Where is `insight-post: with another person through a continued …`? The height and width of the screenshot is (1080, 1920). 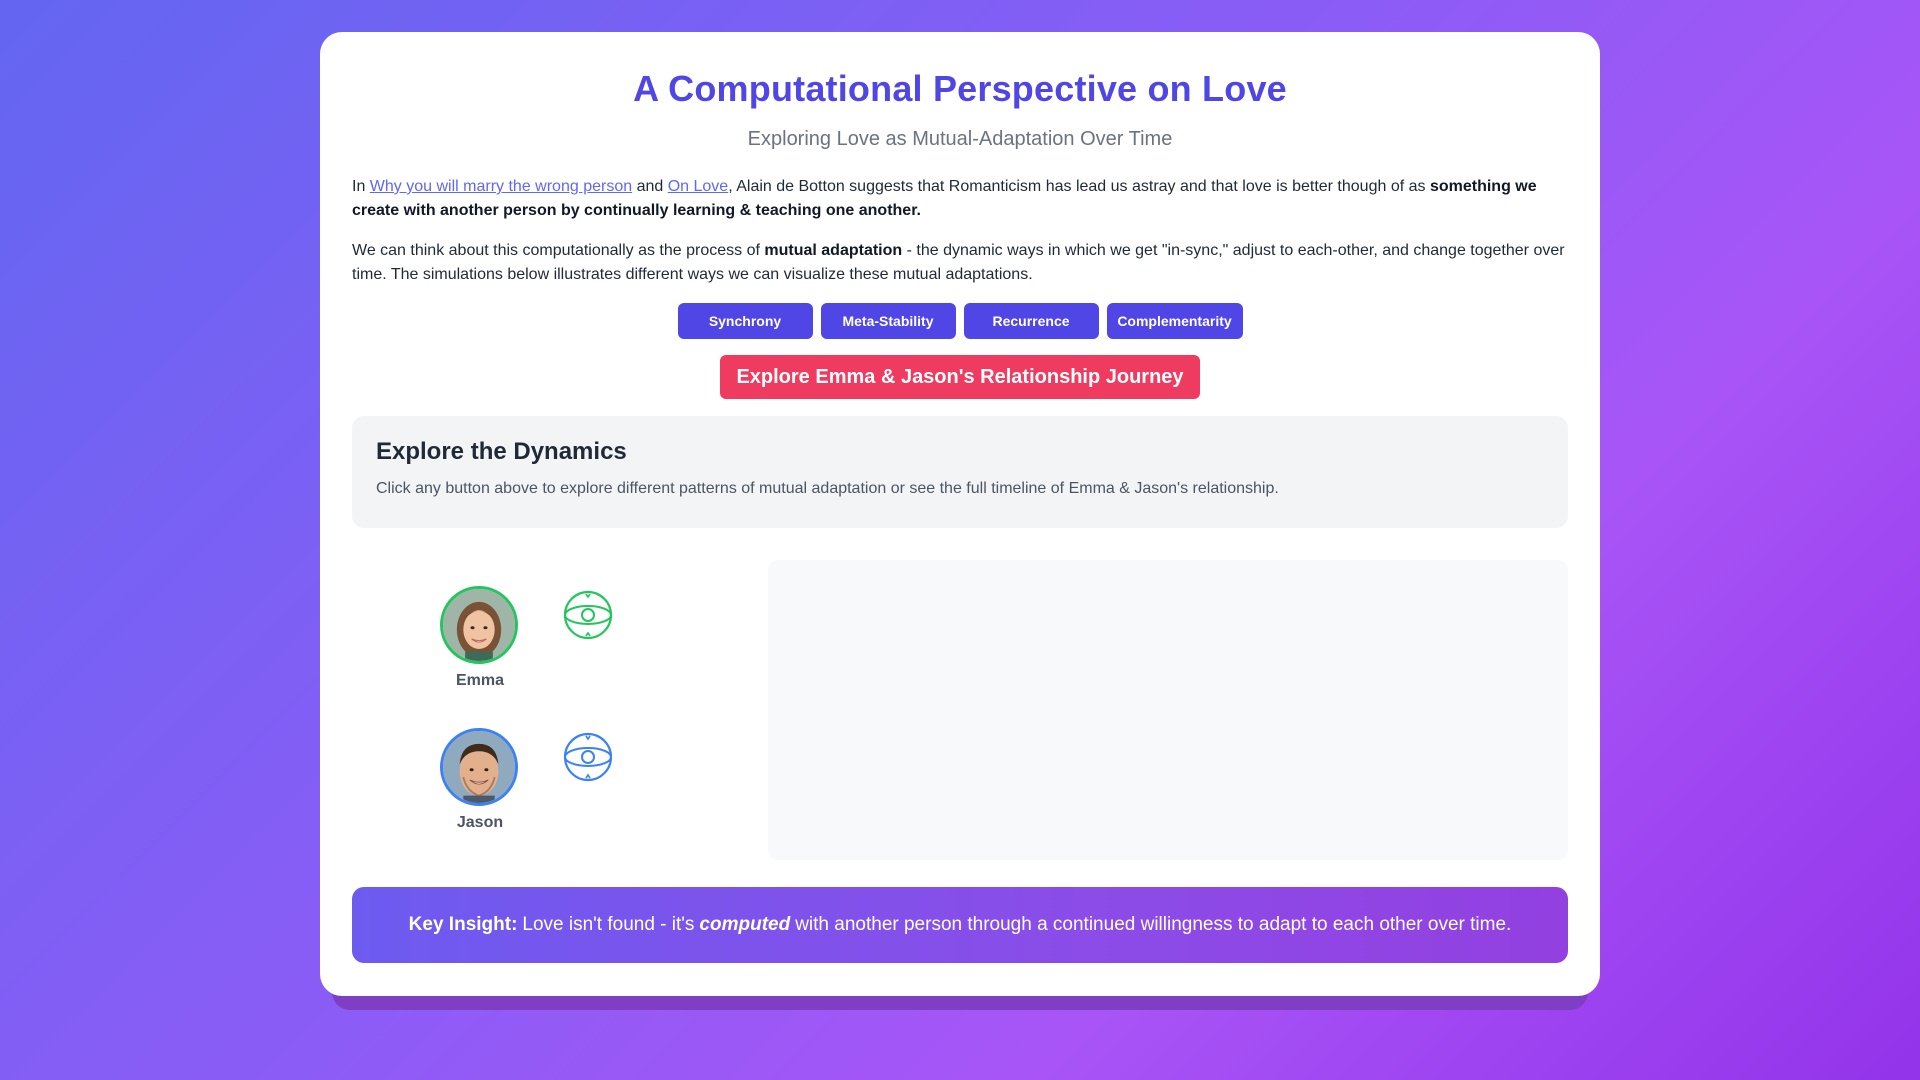
insight-post: with another person through a continued … is located at coordinates (1153, 924).